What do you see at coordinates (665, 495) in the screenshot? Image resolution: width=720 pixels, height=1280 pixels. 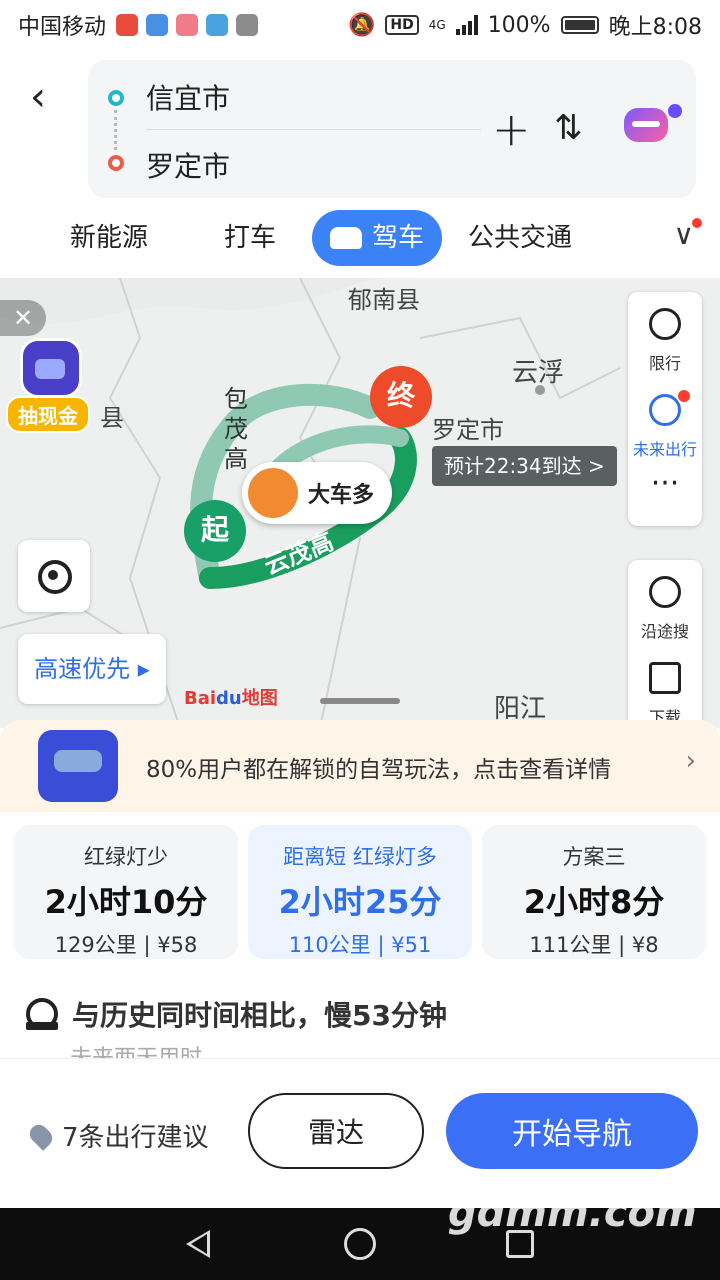 I see `more-button: ···` at bounding box center [665, 495].